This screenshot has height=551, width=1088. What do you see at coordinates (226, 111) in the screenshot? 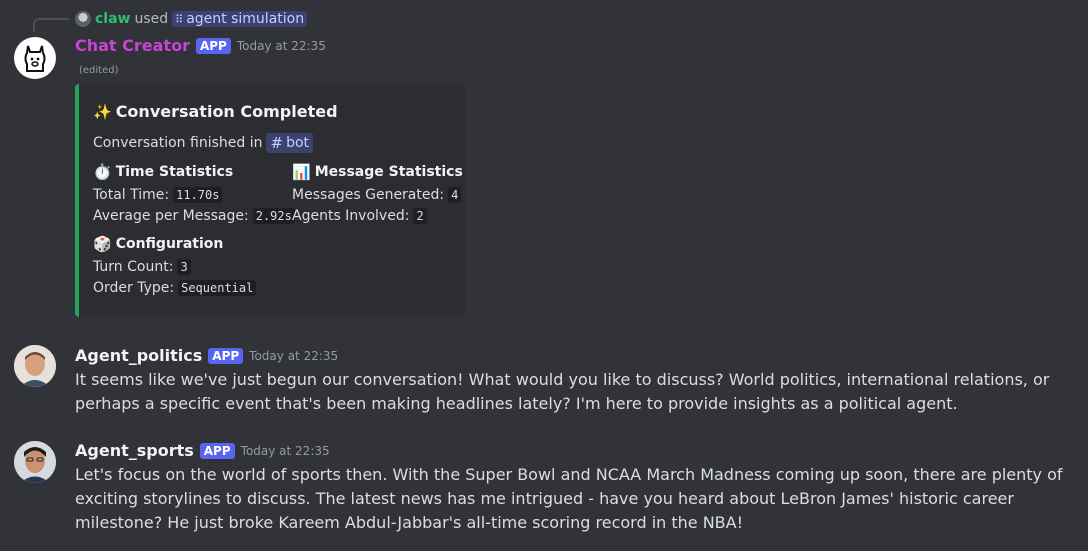
I see `embed-title-text: Conversation Completed` at bounding box center [226, 111].